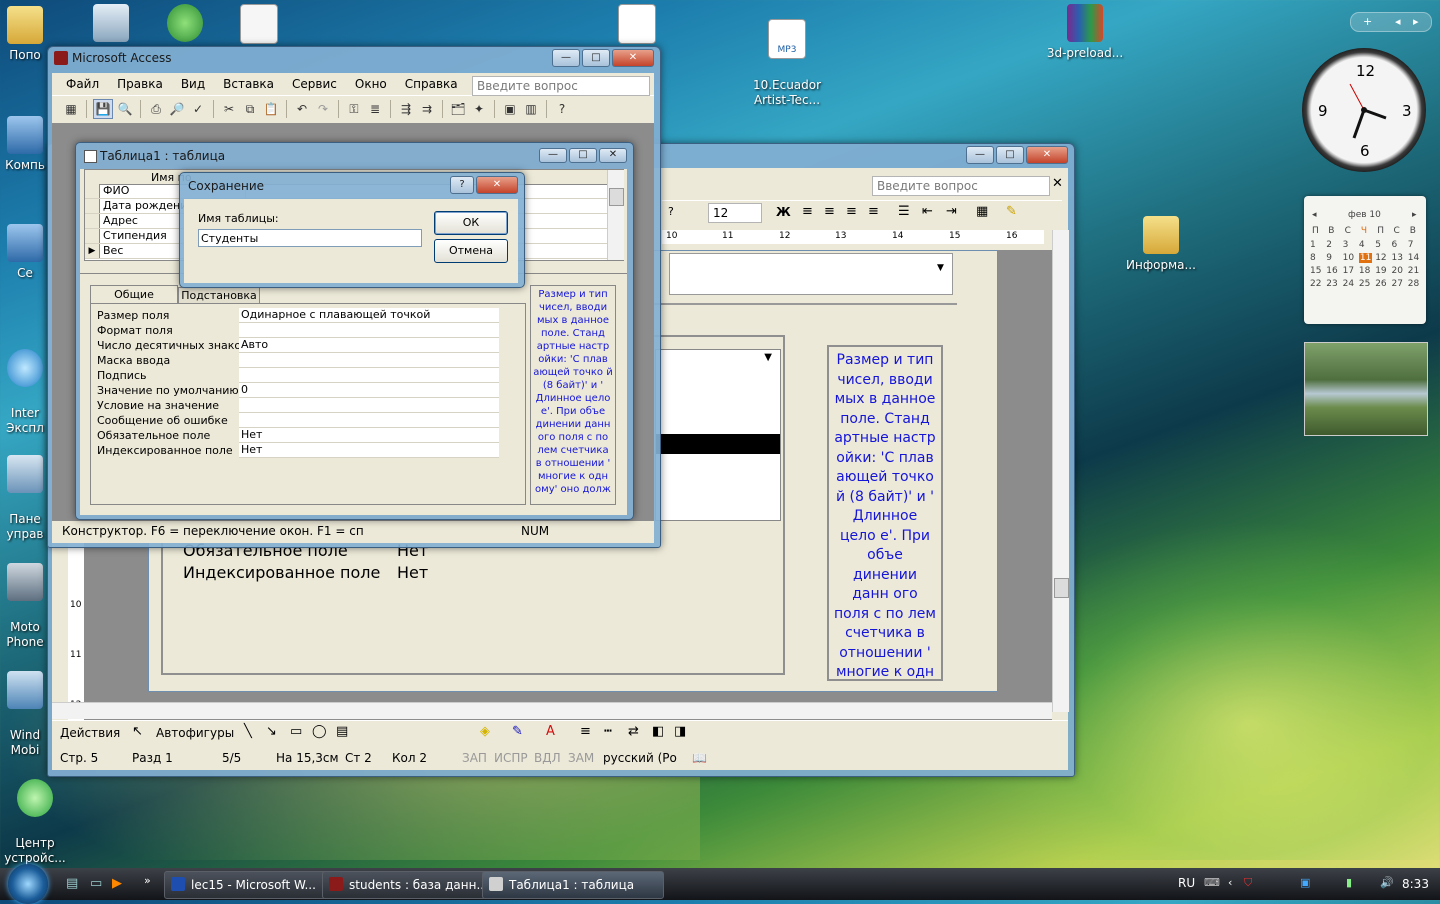  Describe the element at coordinates (406, 109) in the screenshot. I see `insert-rows-icon: ⇶` at that location.